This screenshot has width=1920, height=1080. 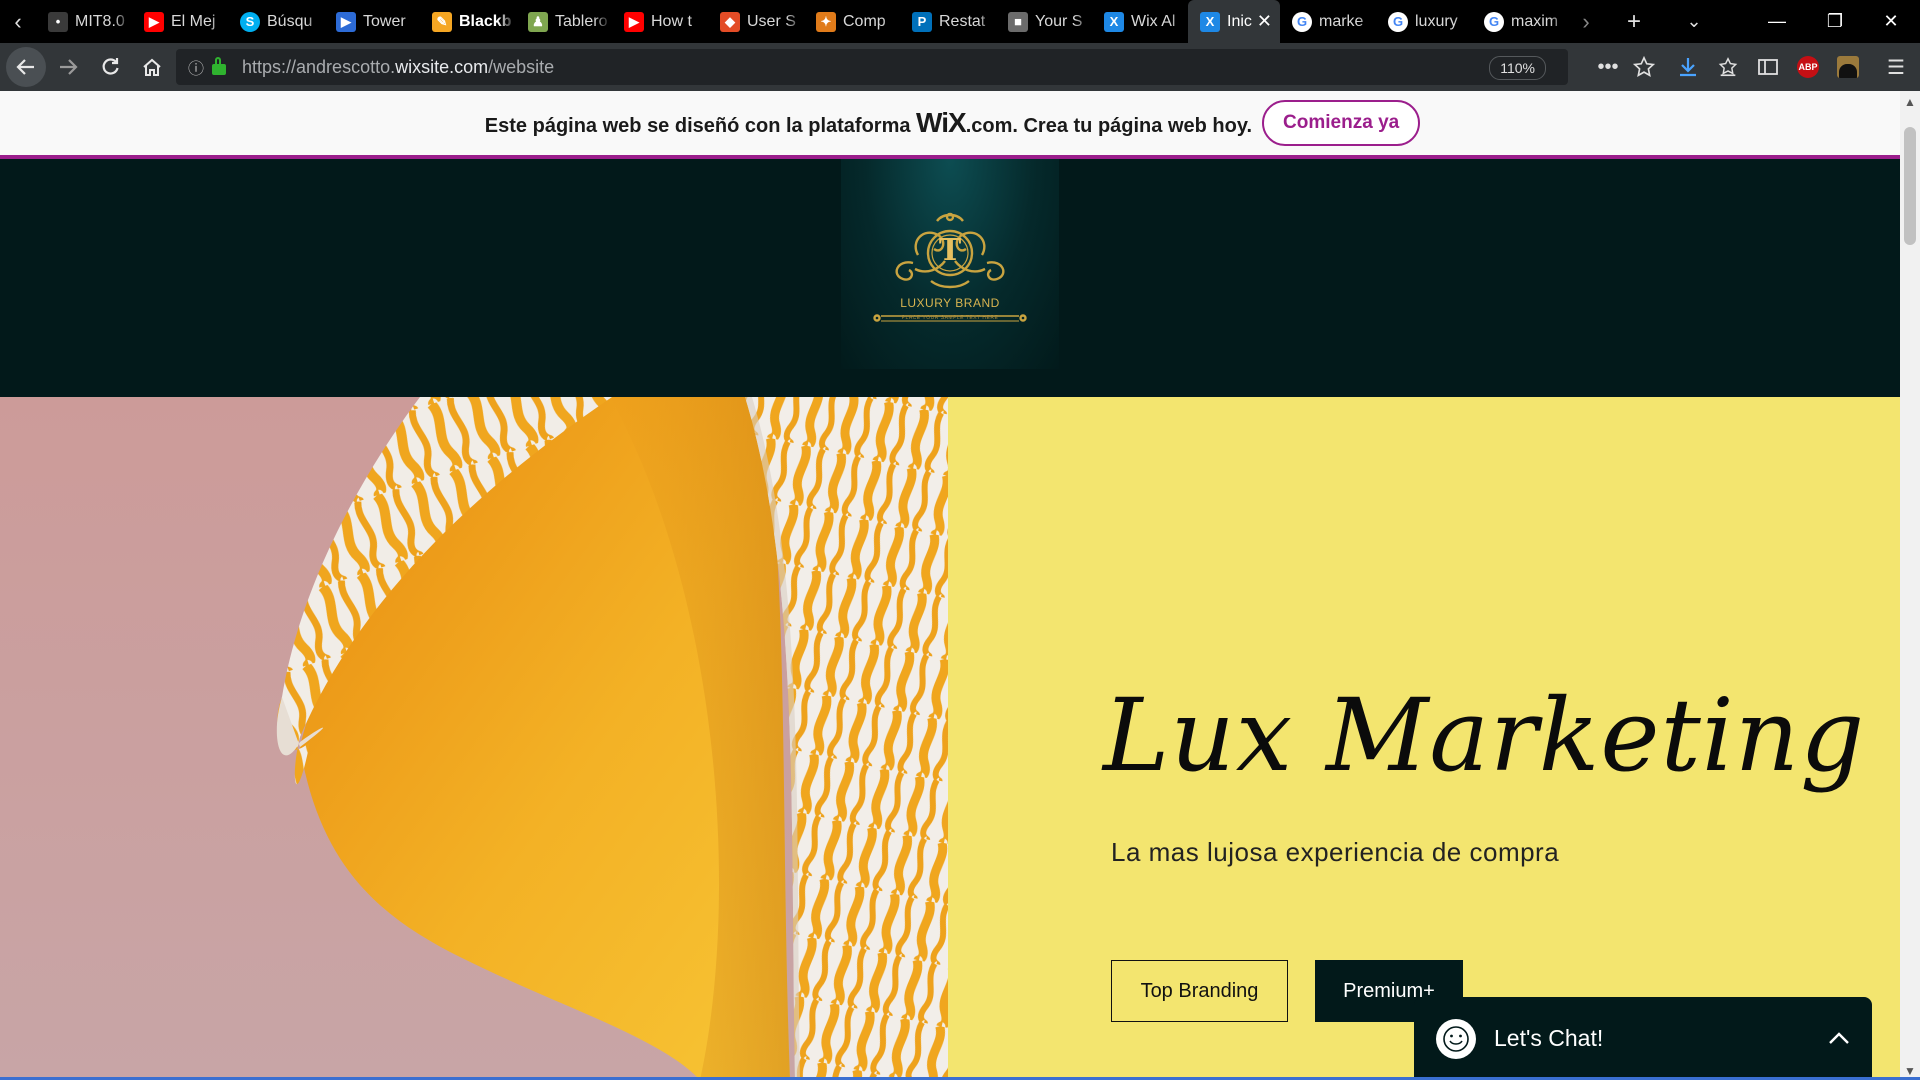 I want to click on reload-button, so click(x=110, y=67).